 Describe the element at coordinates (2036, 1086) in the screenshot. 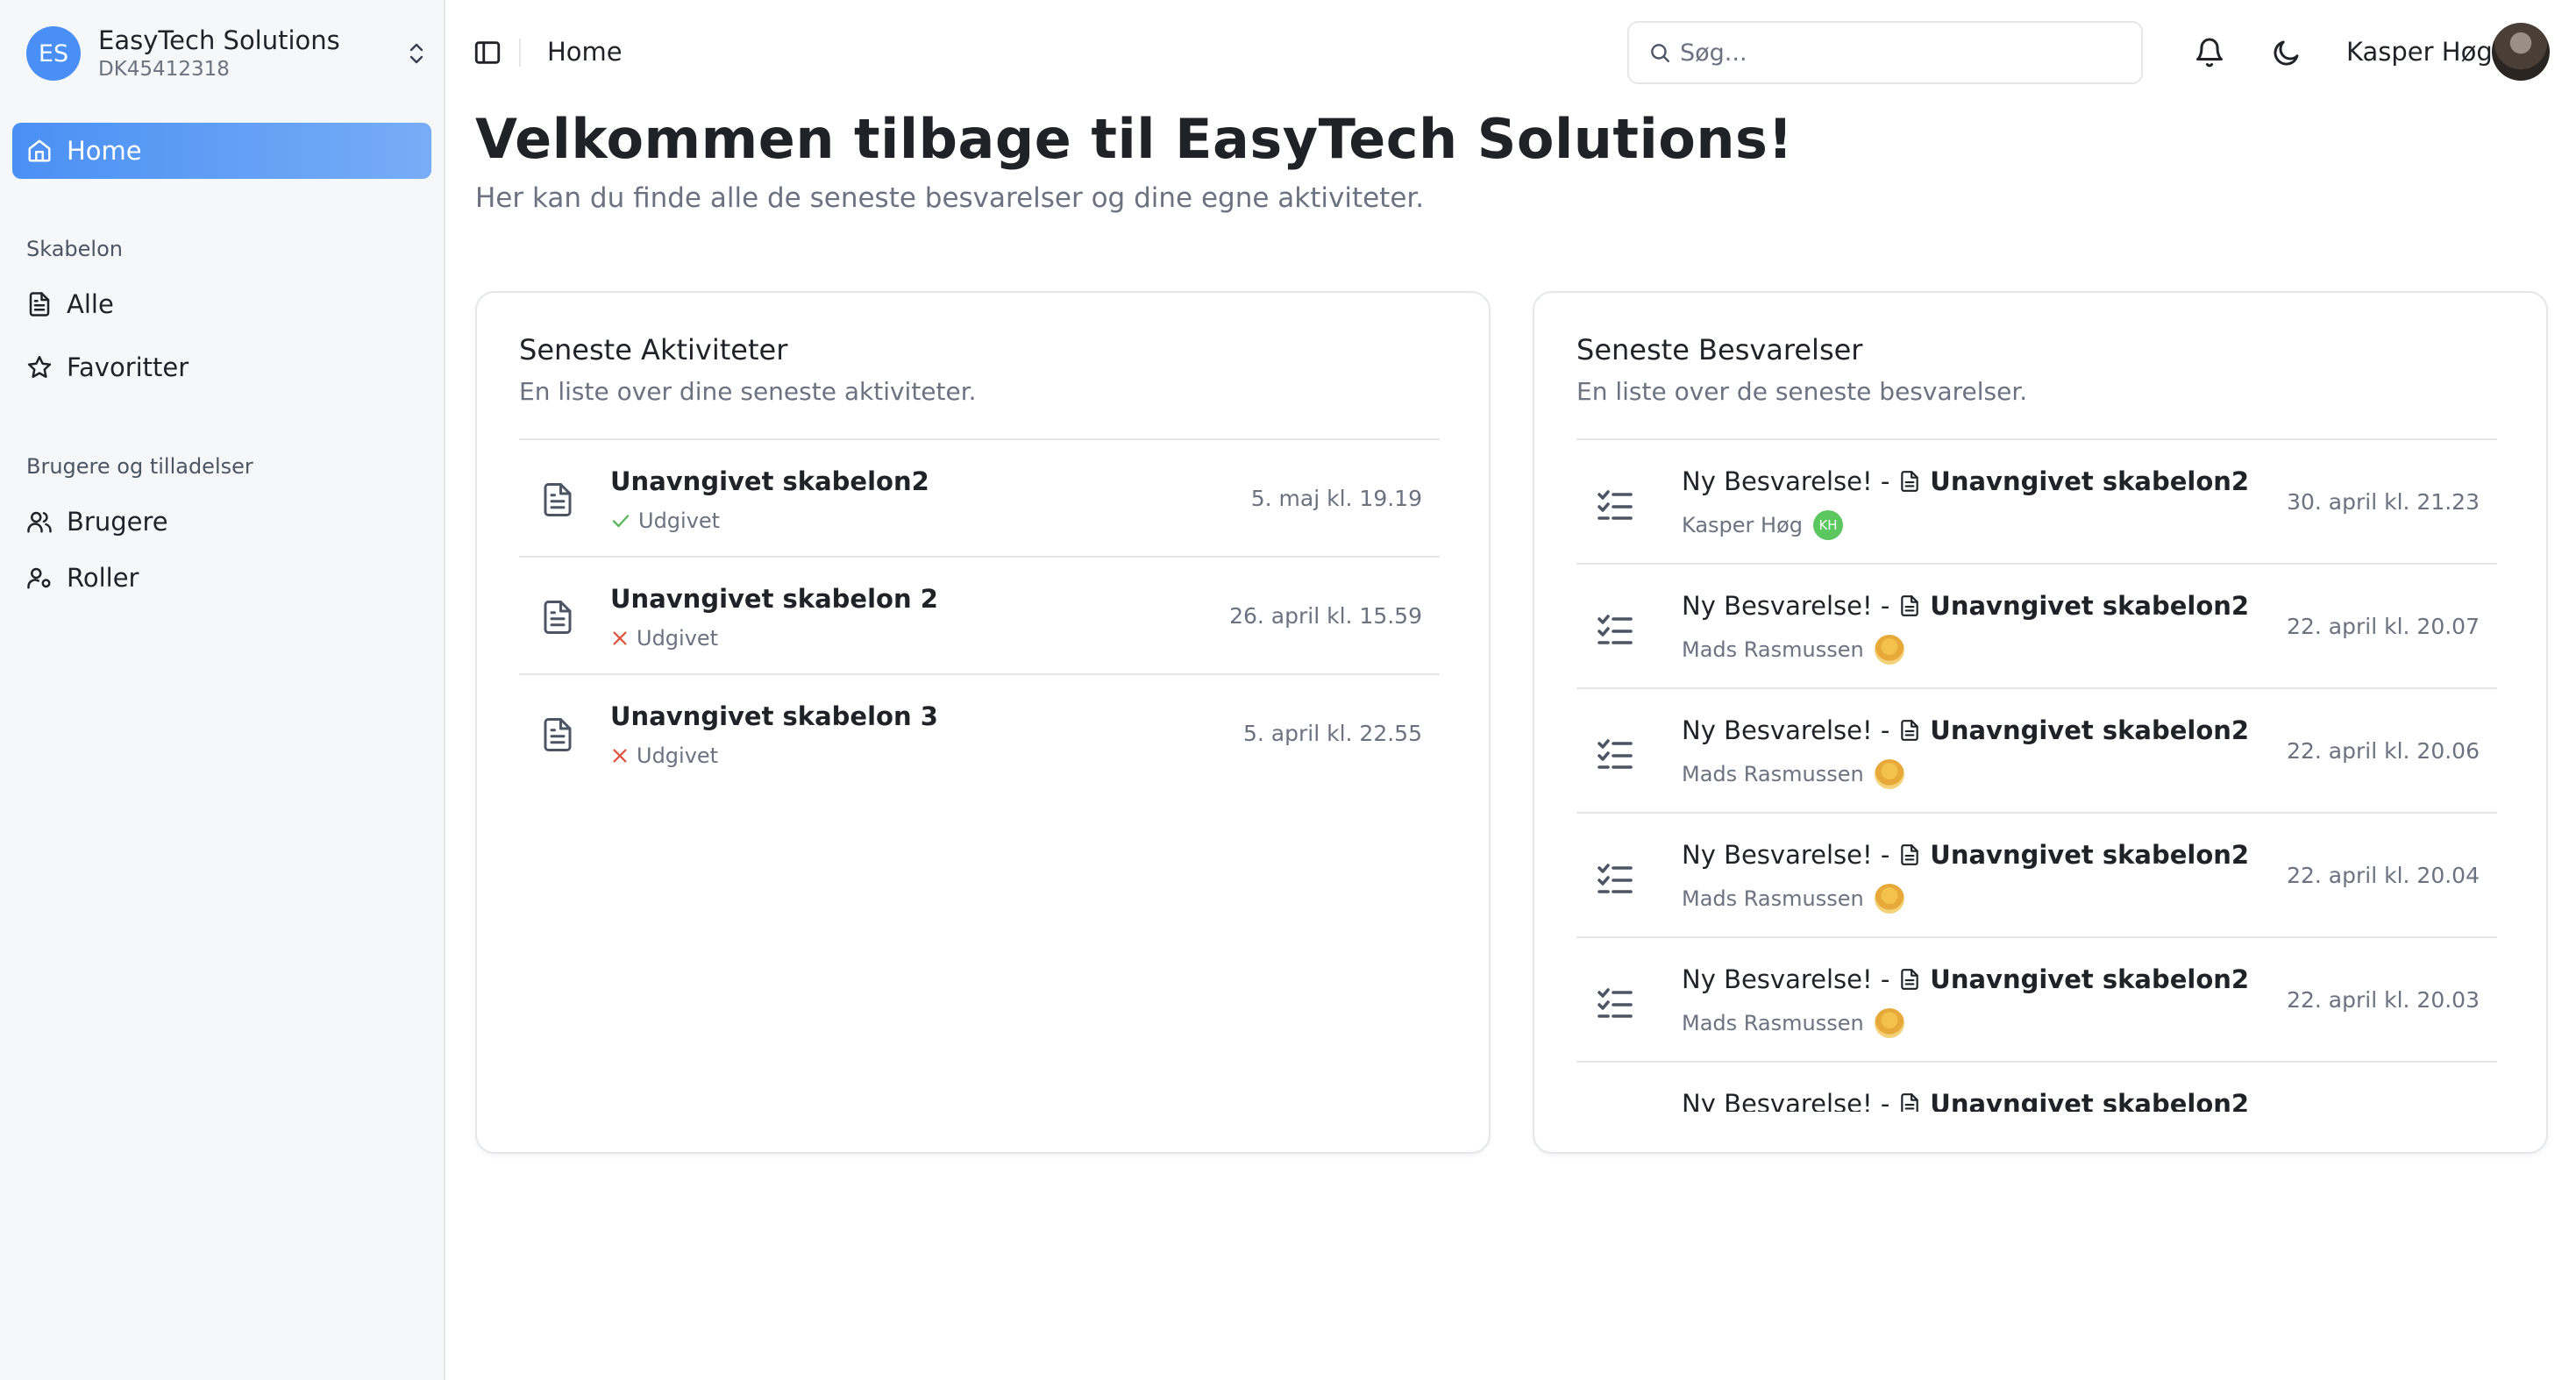

I see `list-item: Ny Besvarelse! - Unavngivet skabelon2` at that location.